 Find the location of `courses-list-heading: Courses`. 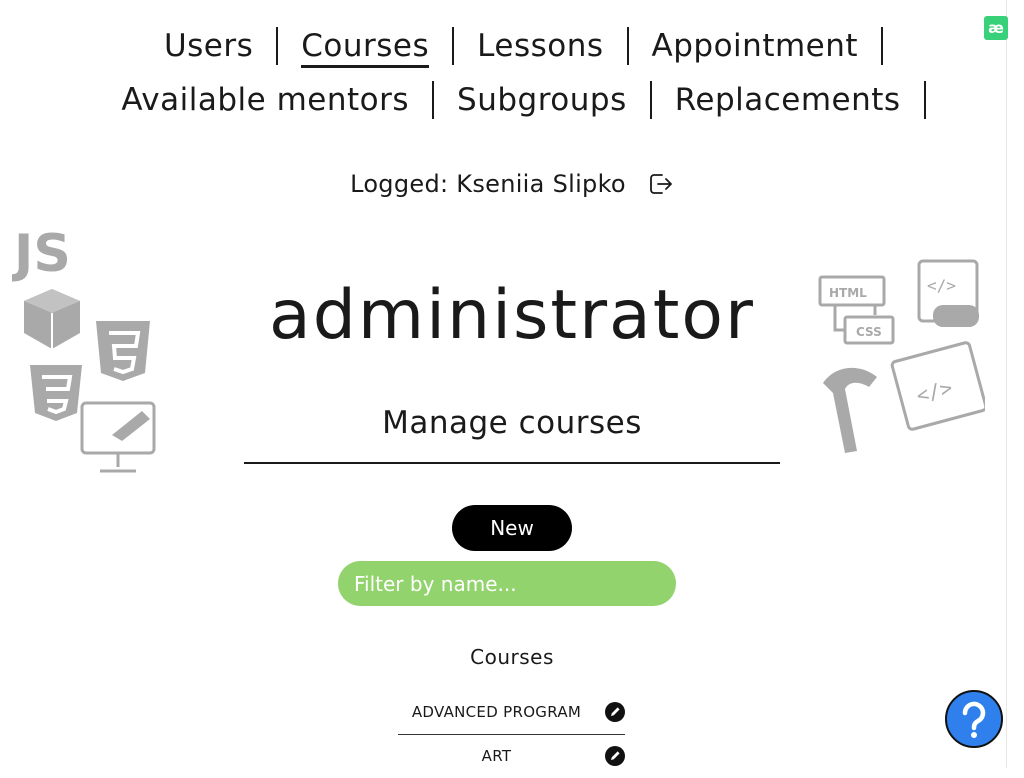

courses-list-heading: Courses is located at coordinates (512, 657).